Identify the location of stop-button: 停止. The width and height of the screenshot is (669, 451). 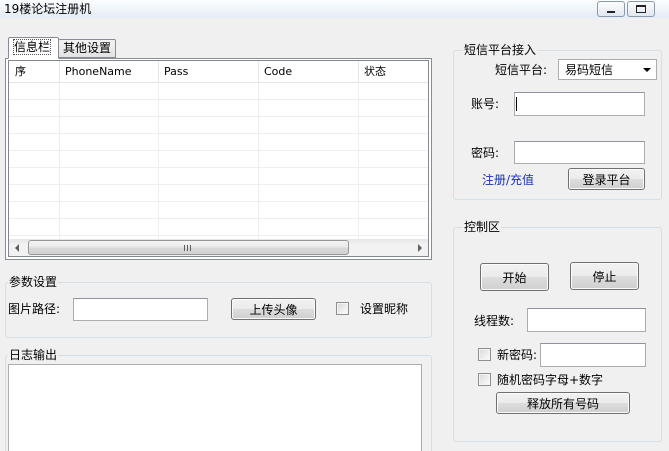
(604, 276).